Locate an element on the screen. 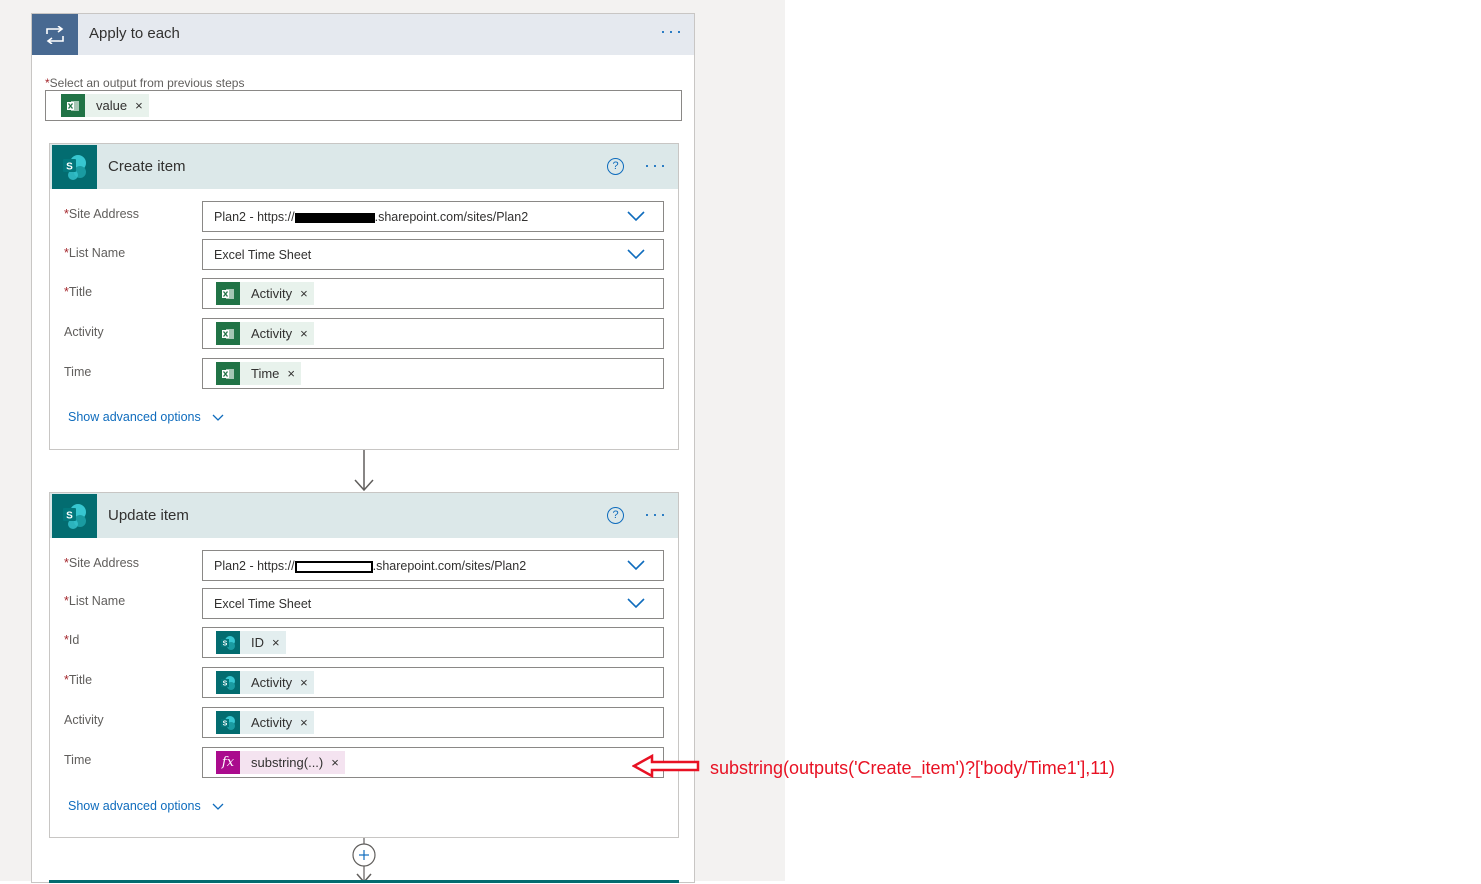 The width and height of the screenshot is (1481, 884). create-item-header: S Create item ? ··· is located at coordinates (364, 166).